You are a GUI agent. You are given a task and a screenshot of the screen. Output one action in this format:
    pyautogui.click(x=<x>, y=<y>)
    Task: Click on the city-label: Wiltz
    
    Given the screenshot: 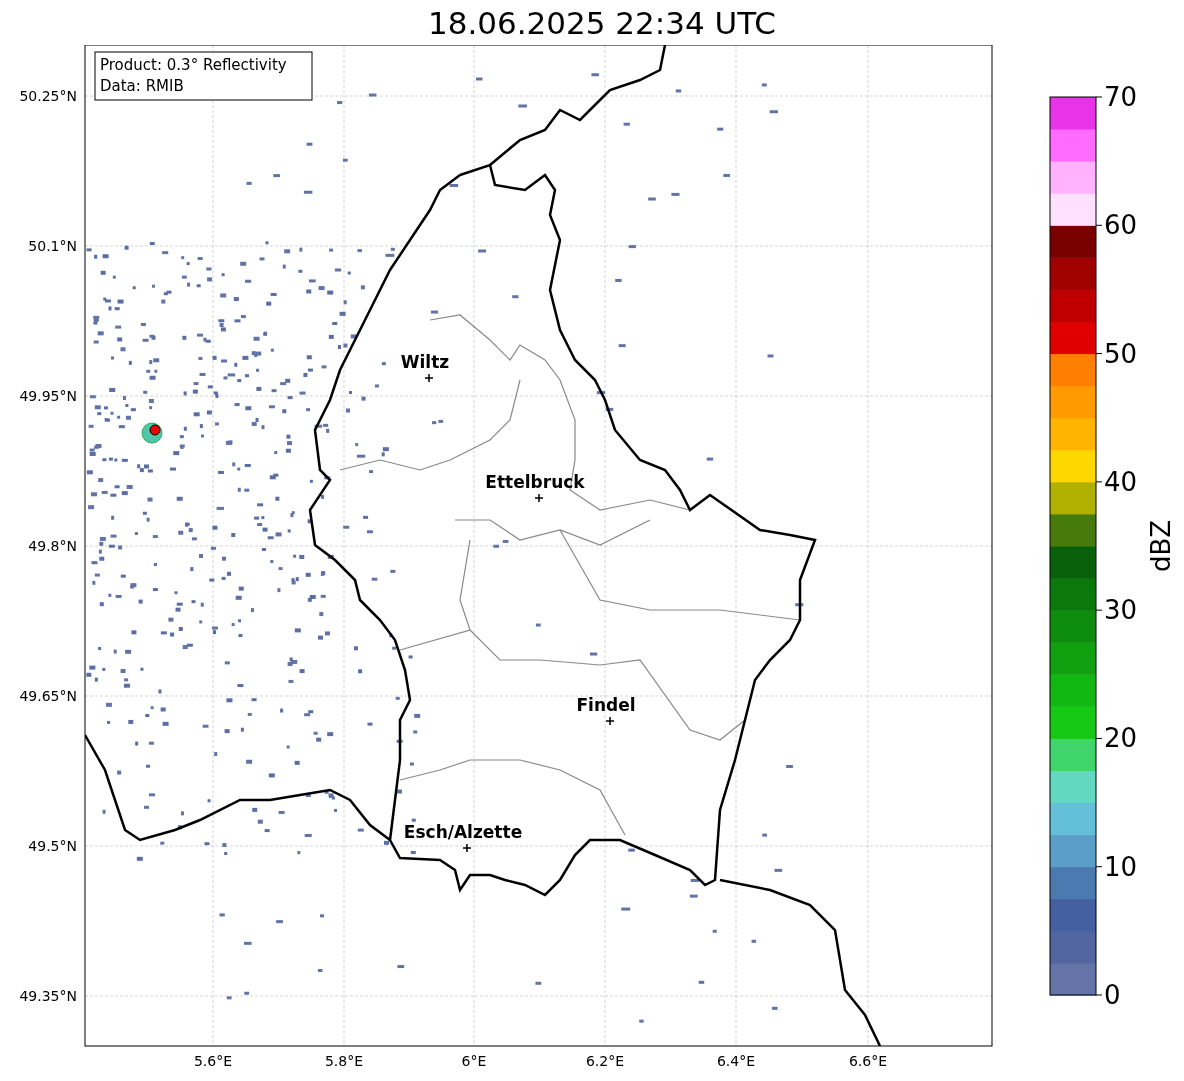 What is the action you would take?
    pyautogui.click(x=425, y=362)
    